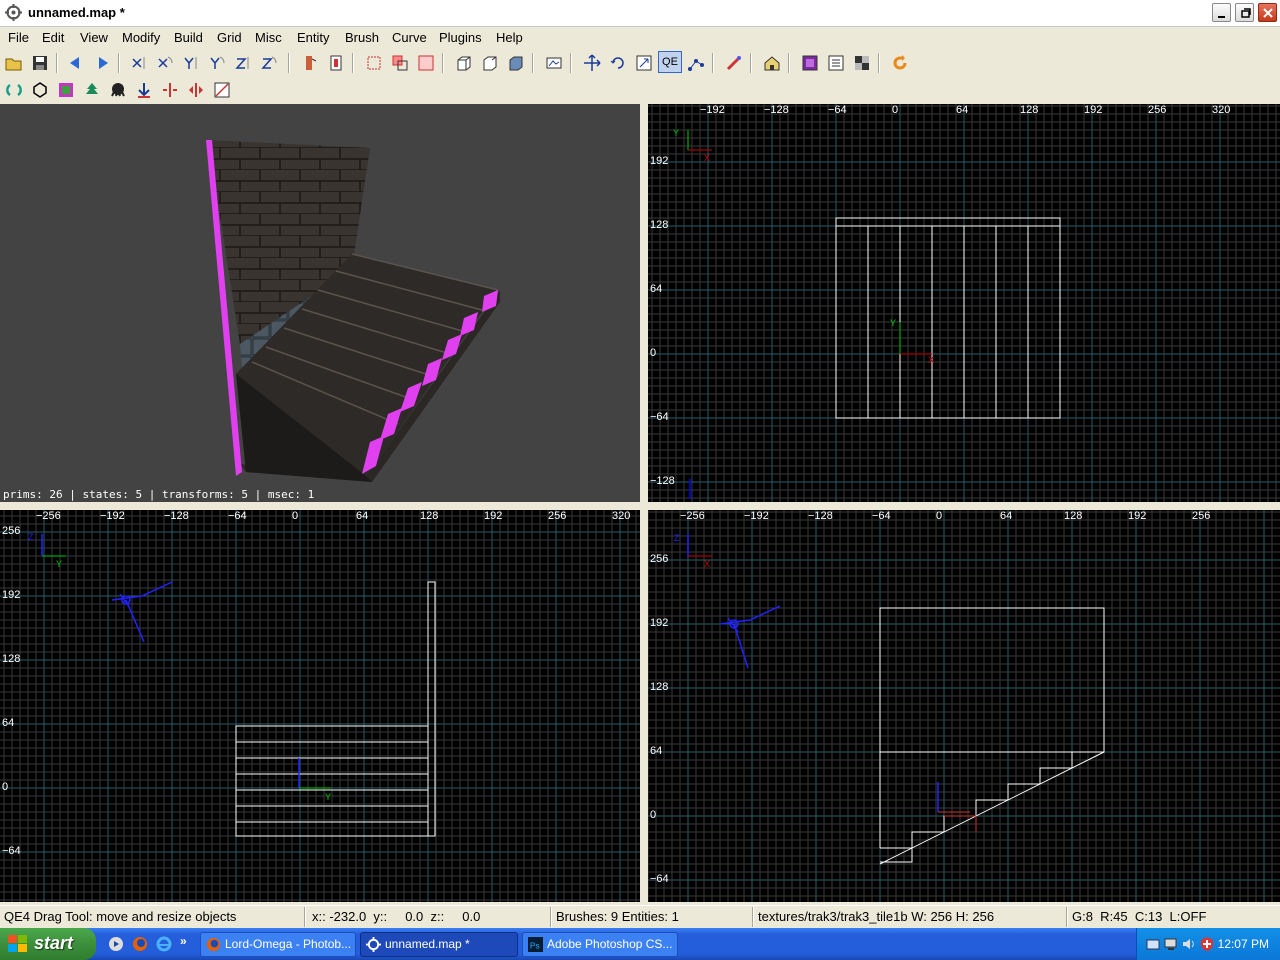 This screenshot has height=960, width=1280. What do you see at coordinates (270, 63) in the screenshot?
I see `rotate-z-icon` at bounding box center [270, 63].